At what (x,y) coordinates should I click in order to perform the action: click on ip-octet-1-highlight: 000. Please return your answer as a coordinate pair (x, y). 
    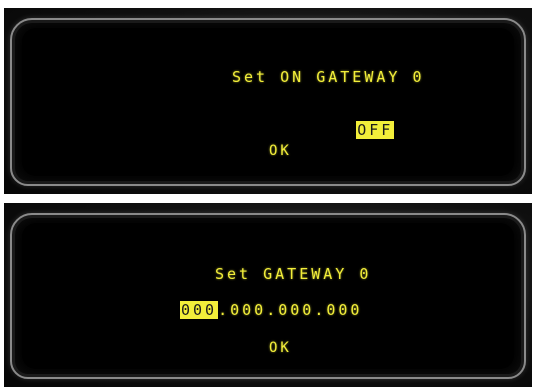
    Looking at the image, I should click on (199, 310).